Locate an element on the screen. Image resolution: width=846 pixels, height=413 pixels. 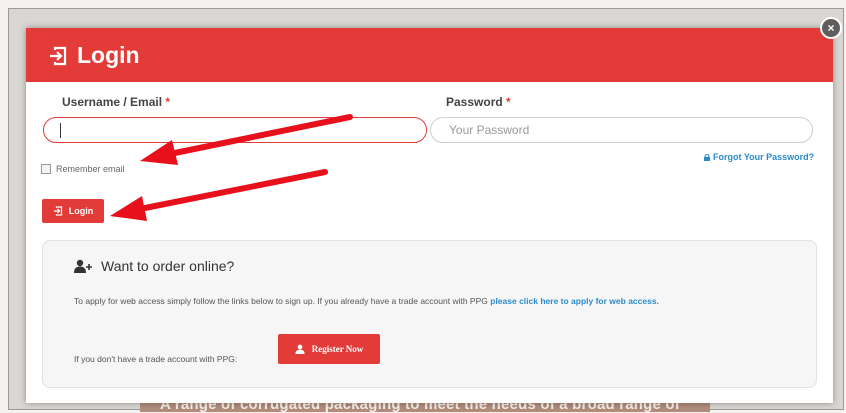
username-label-wrap: Username / Email * is located at coordinates (116, 102).